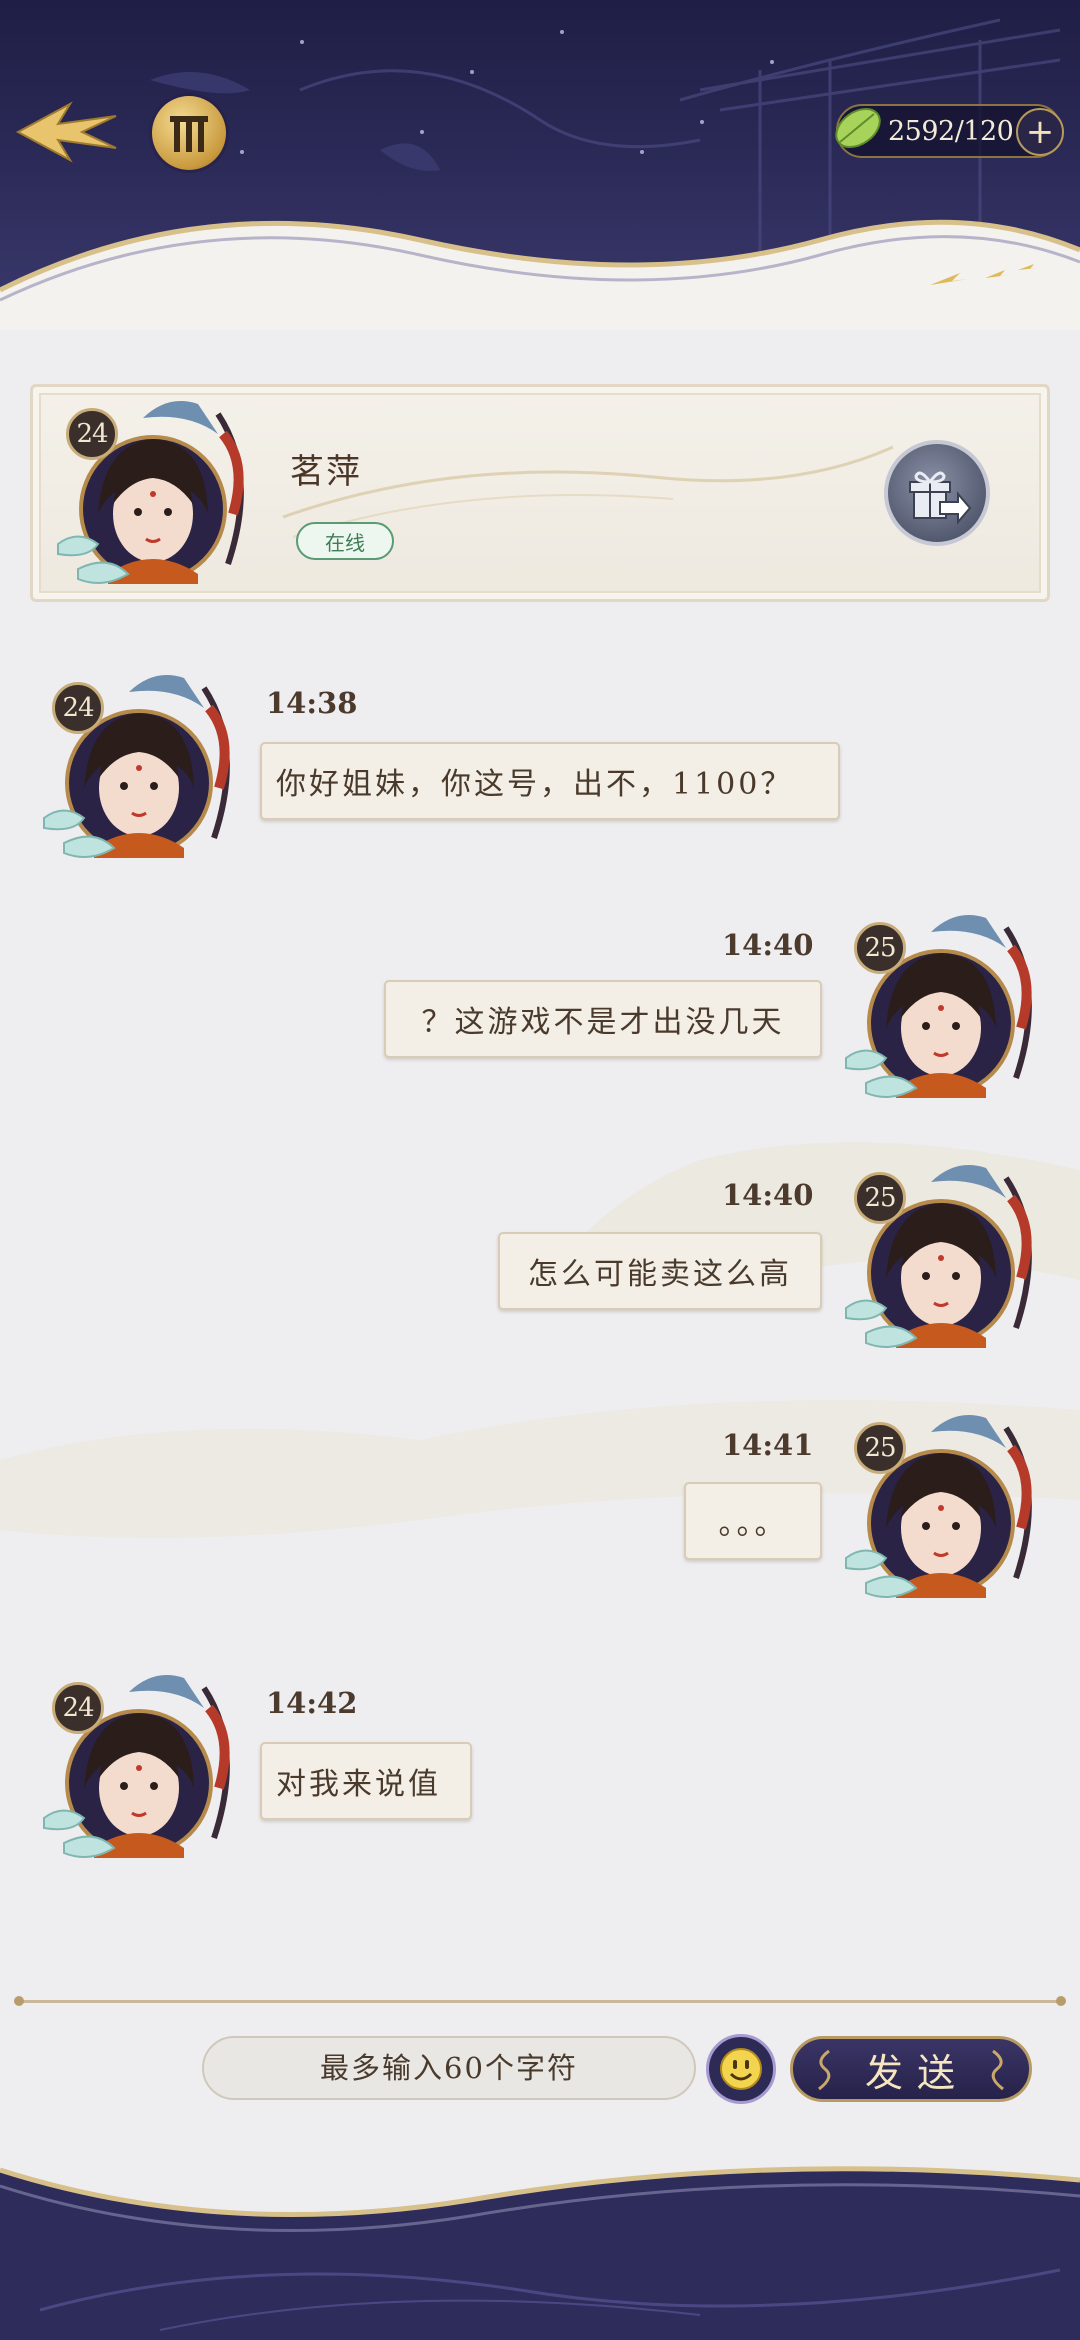  I want to click on gate-icon, so click(189, 134).